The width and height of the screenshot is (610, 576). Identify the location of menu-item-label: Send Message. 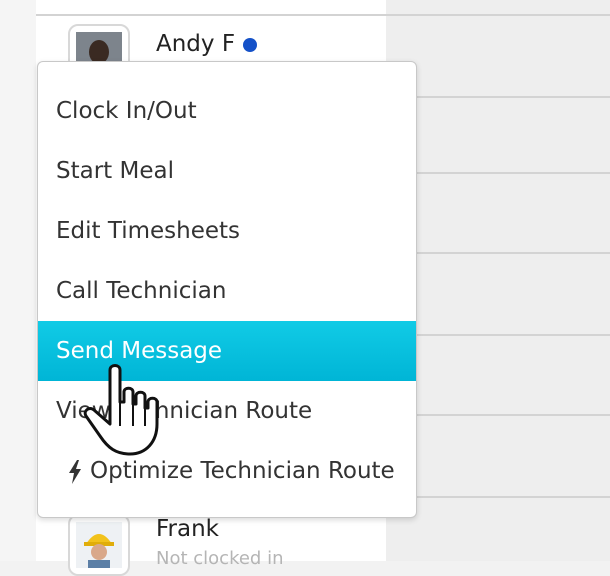
(139, 351).